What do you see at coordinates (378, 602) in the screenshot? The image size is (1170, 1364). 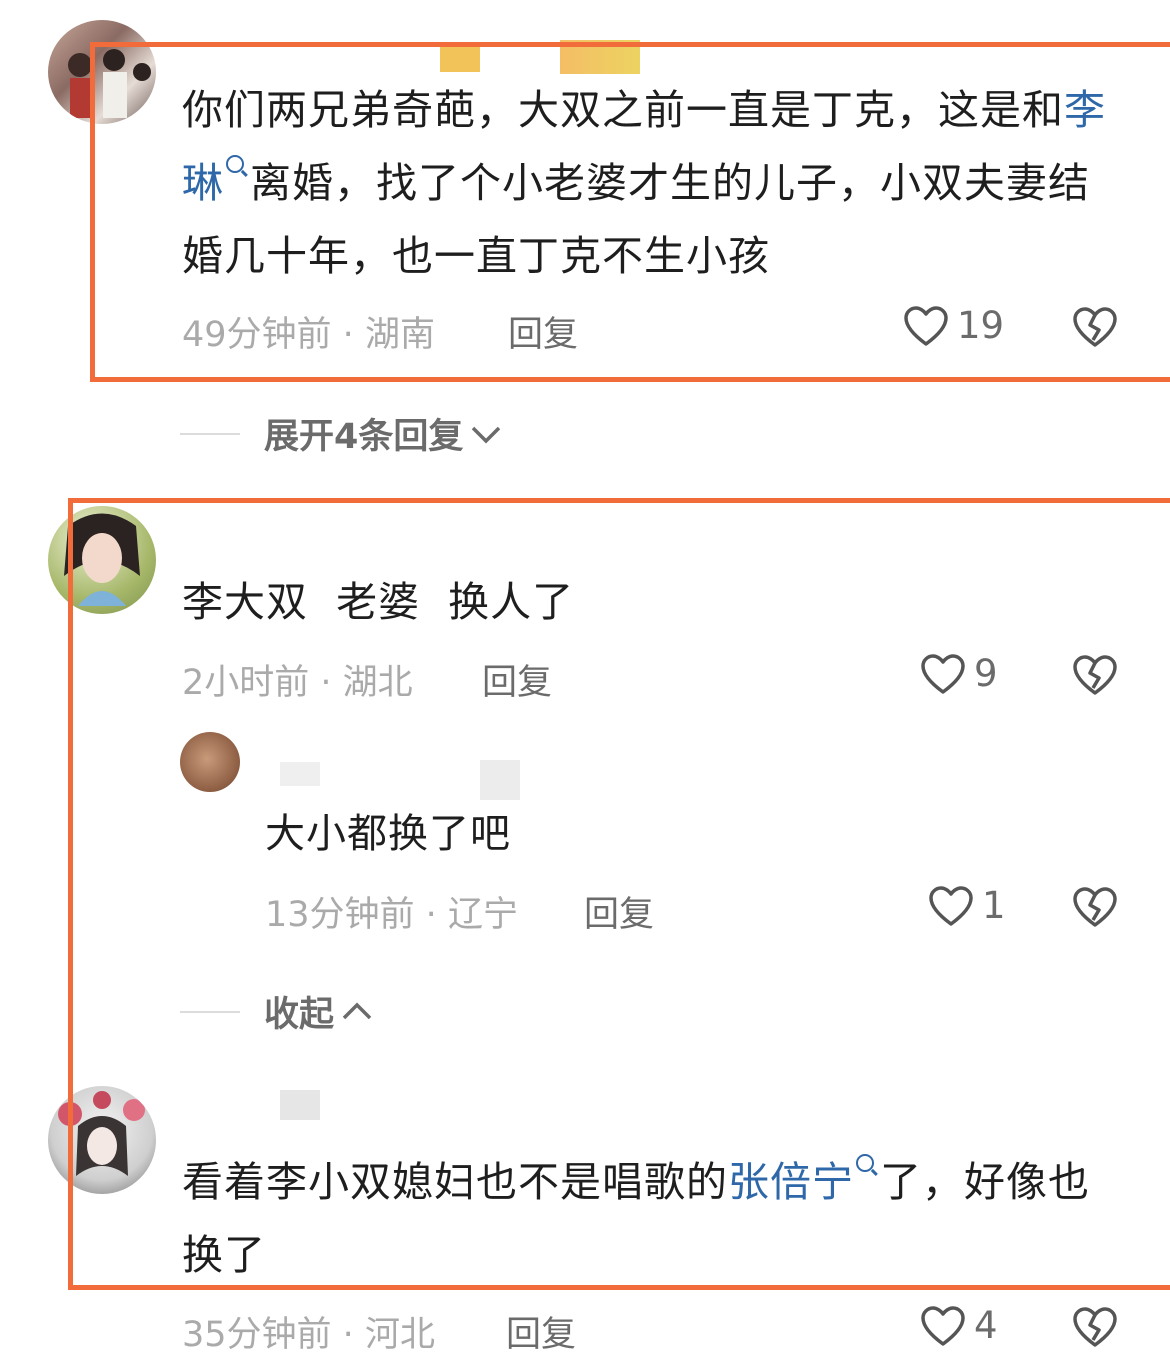 I see `comment-text: 李大双 老婆 换人了` at bounding box center [378, 602].